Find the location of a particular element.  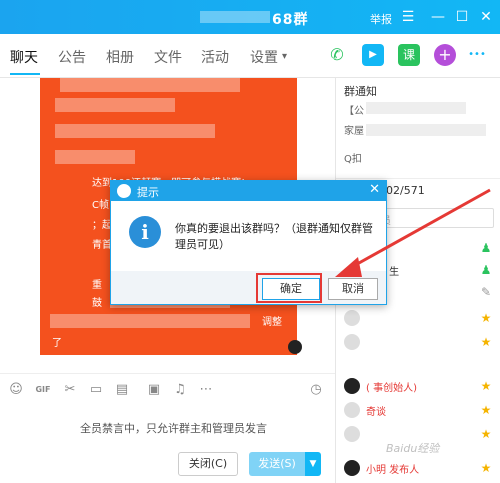

message-fragment: ；起 is located at coordinates (102, 225).